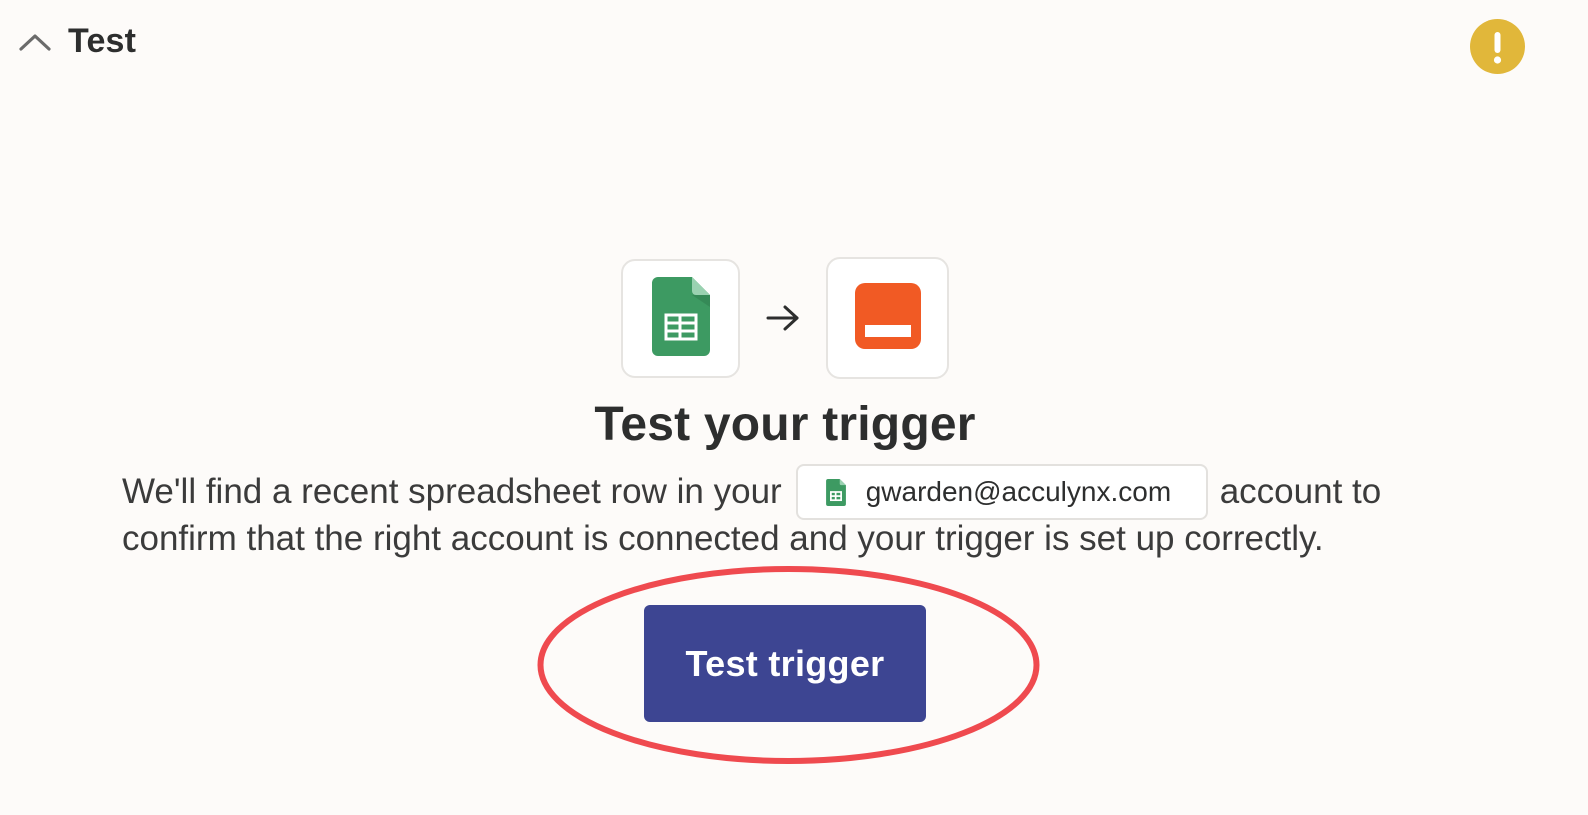 This screenshot has width=1588, height=815. I want to click on section-title: Test, so click(102, 41).